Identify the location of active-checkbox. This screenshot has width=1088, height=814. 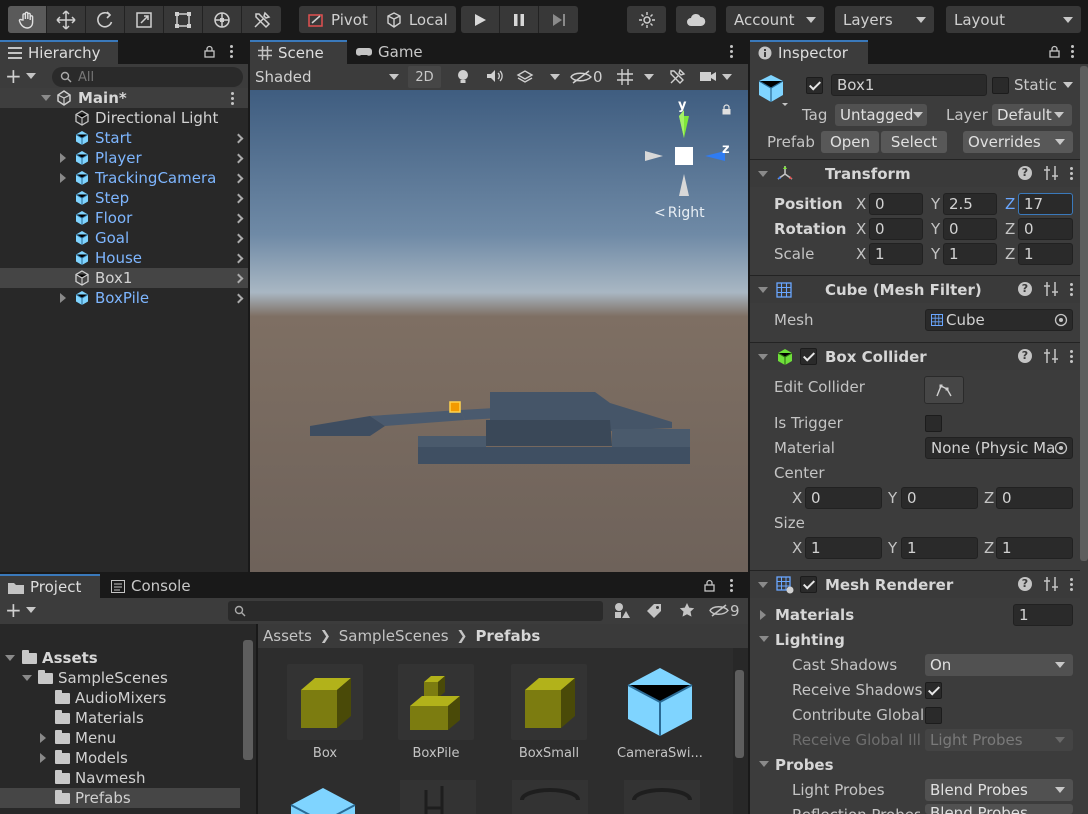
(814, 85).